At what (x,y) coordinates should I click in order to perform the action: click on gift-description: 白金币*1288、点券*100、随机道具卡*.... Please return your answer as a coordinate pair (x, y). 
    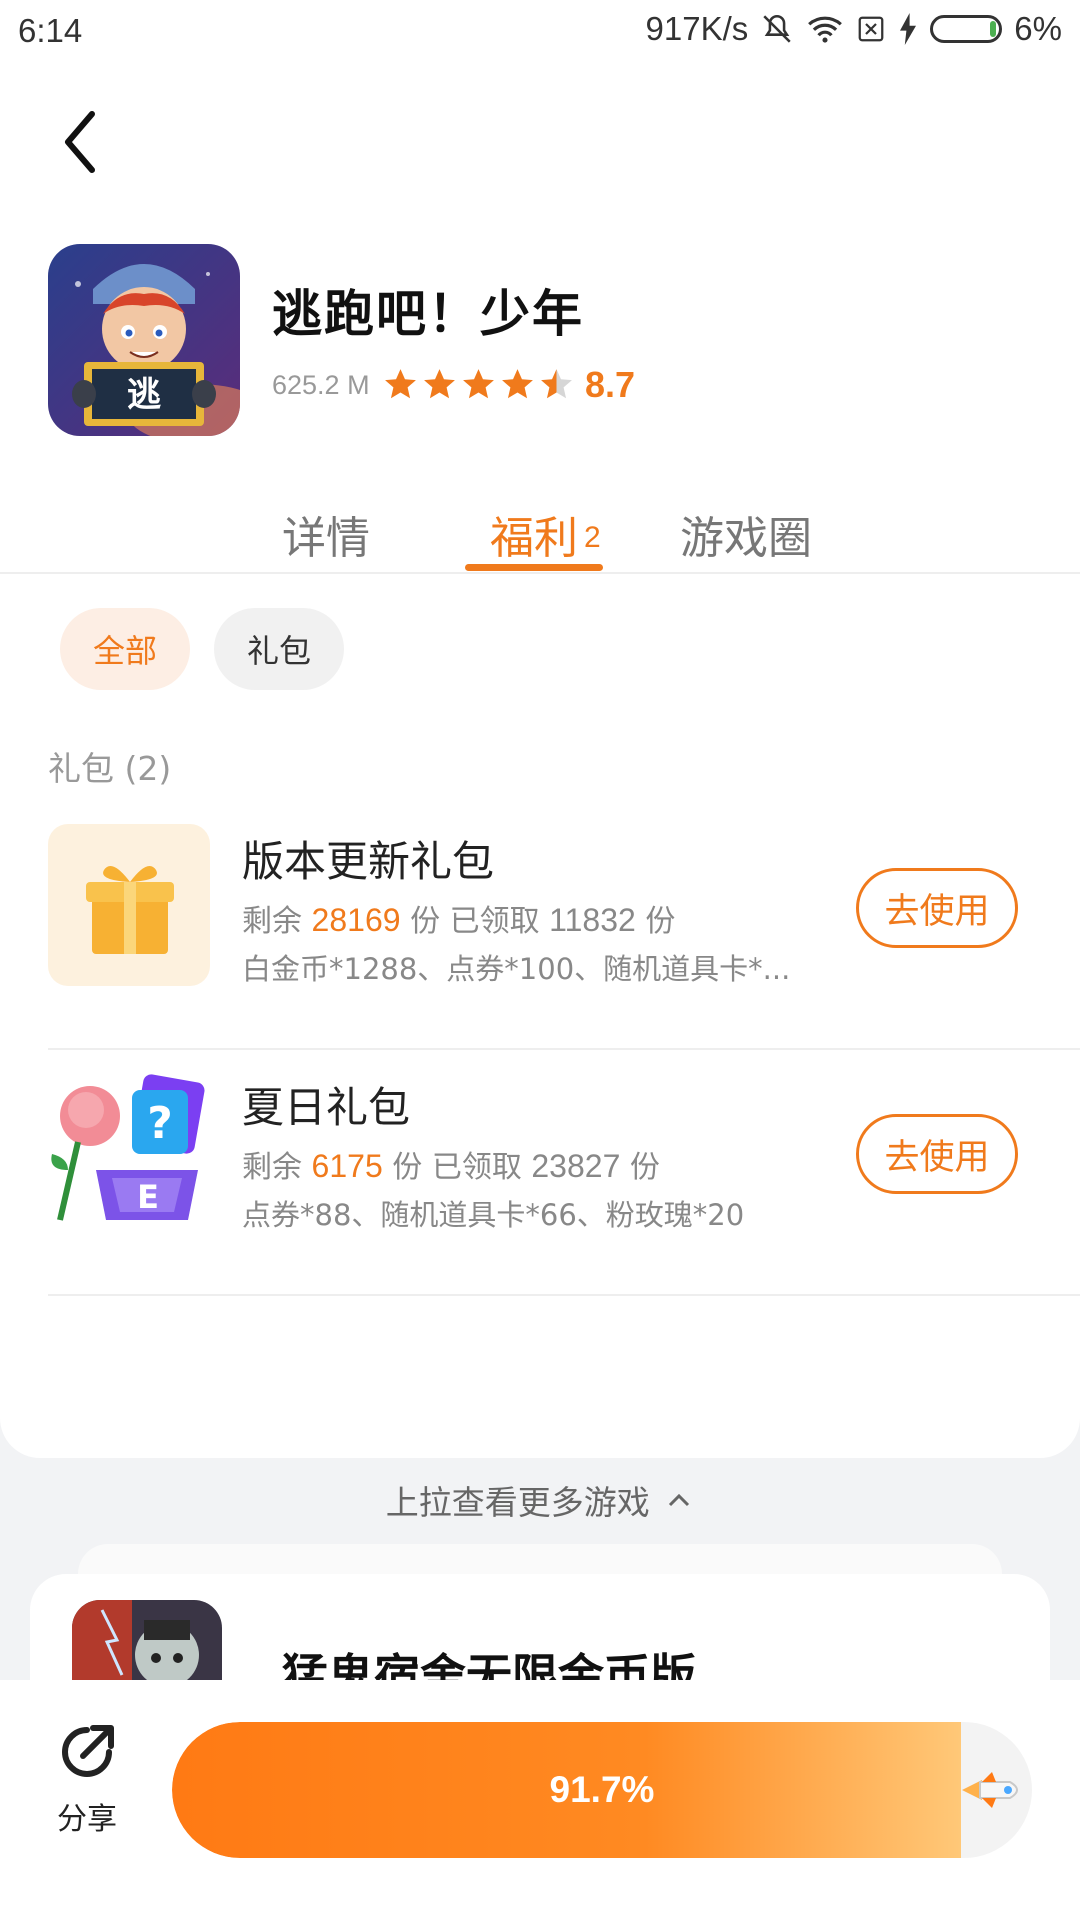
    Looking at the image, I should click on (516, 969).